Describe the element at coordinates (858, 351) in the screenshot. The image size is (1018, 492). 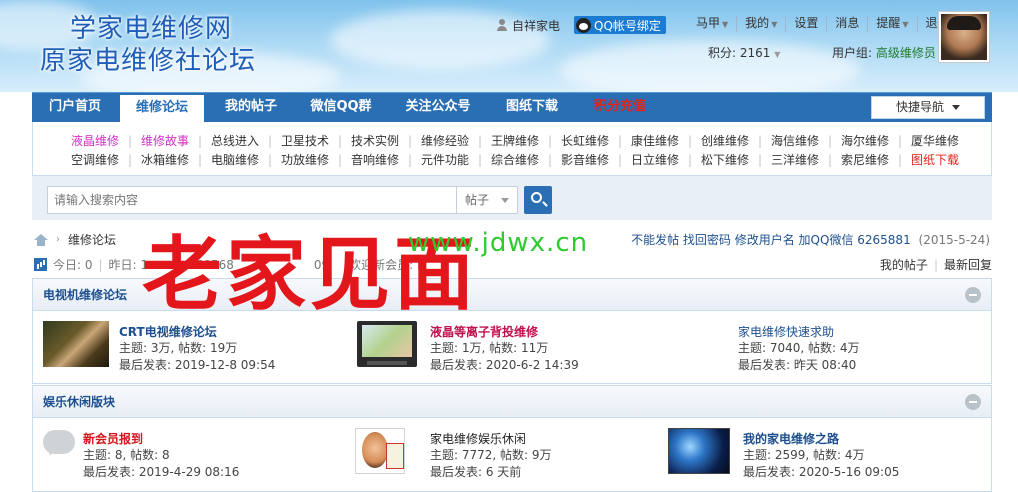
I see `forum-item: 家电维修快速求助 主题: 7040, 帖数: 4万 最后发表: 昨天 08:40` at that location.